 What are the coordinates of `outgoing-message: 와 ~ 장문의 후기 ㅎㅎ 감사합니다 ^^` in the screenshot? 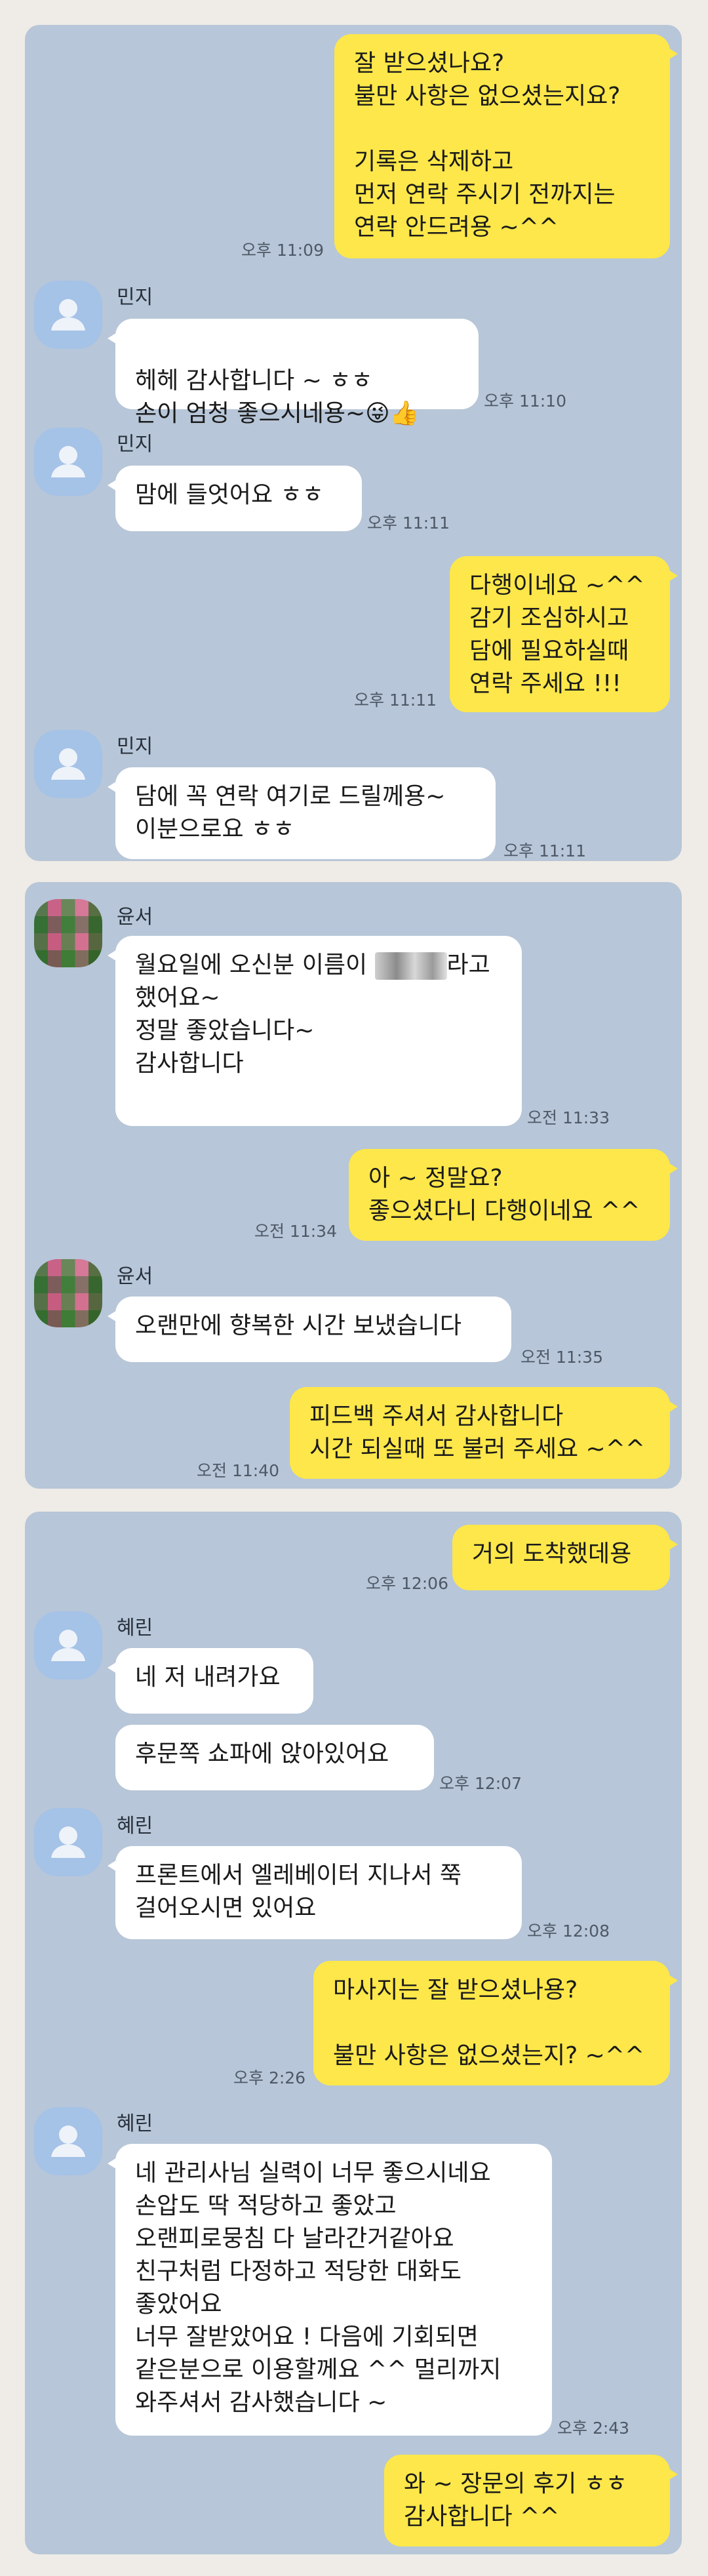 It's located at (531, 2500).